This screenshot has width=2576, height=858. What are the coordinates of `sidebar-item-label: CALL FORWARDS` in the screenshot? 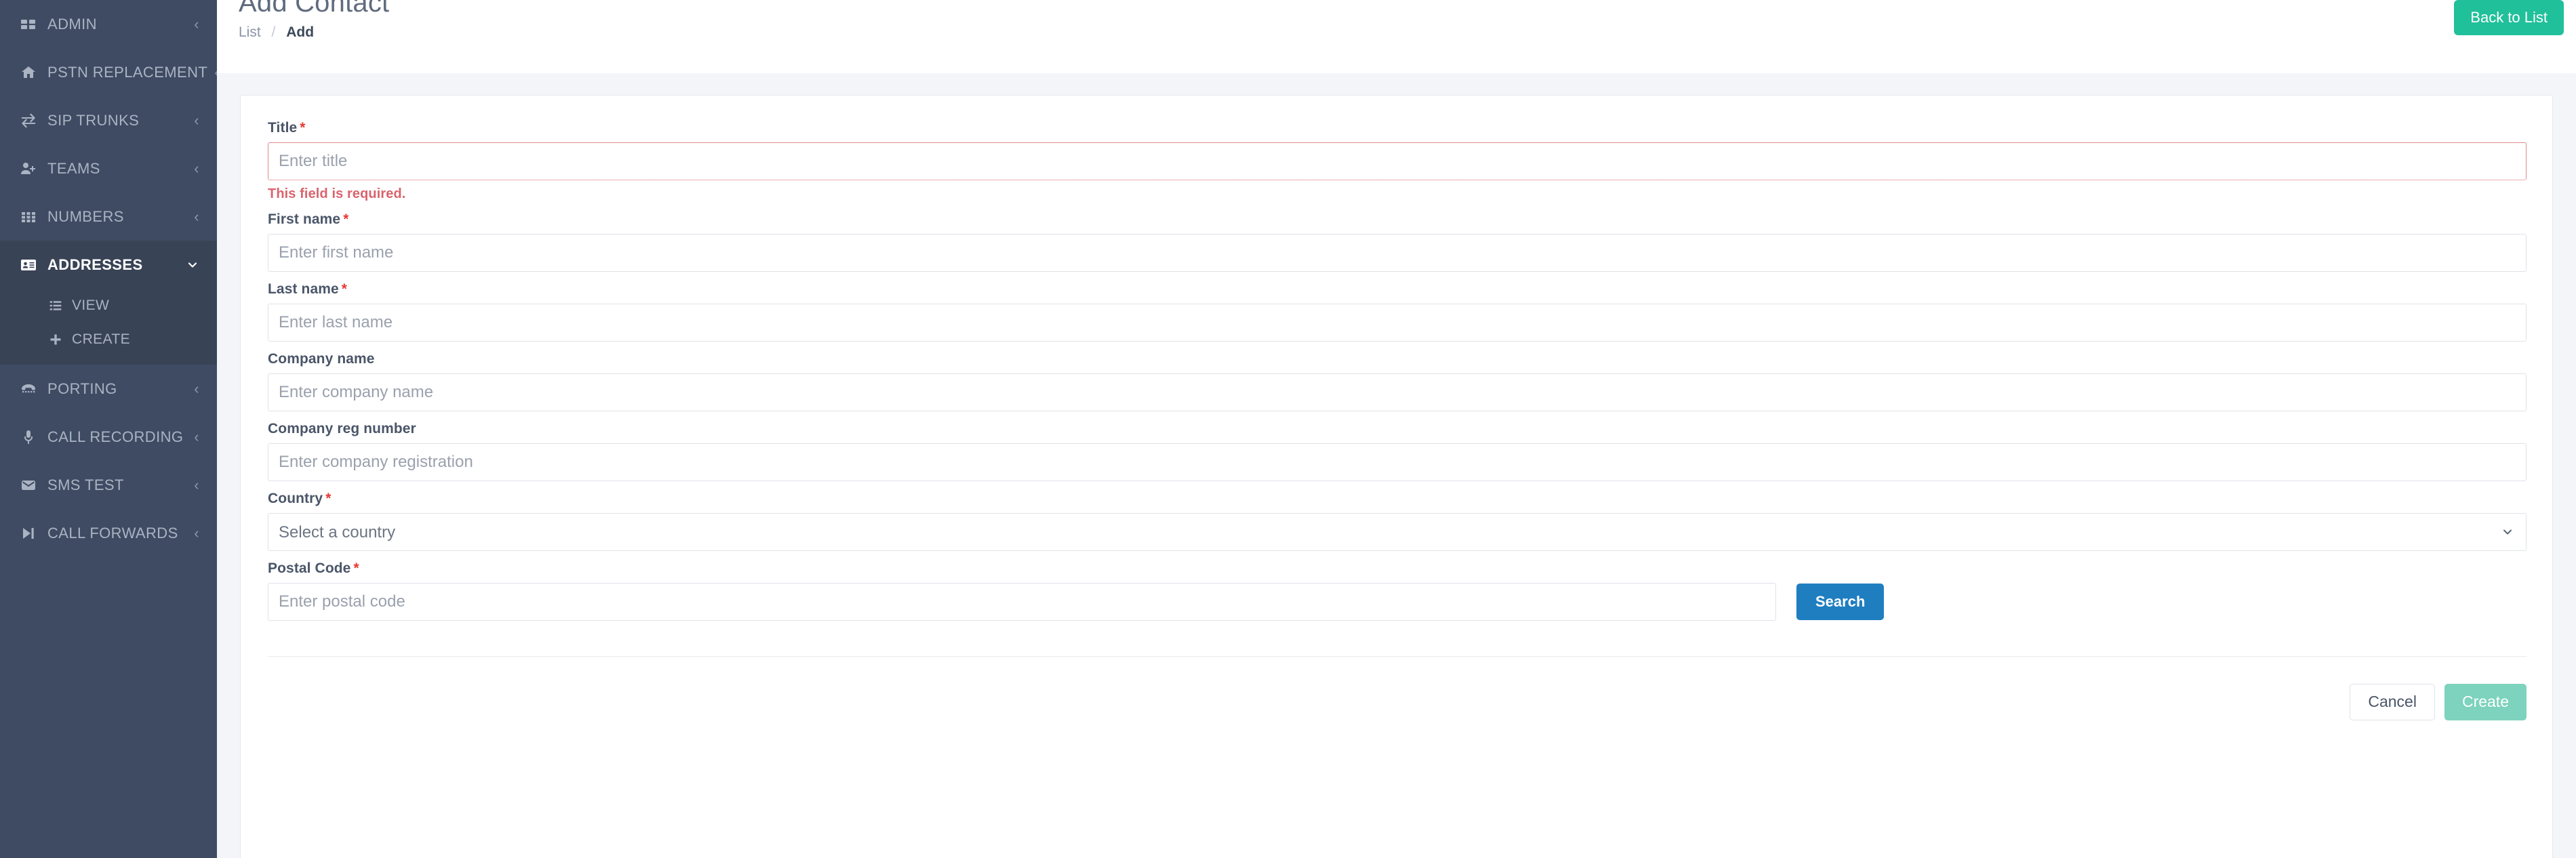 It's located at (112, 533).